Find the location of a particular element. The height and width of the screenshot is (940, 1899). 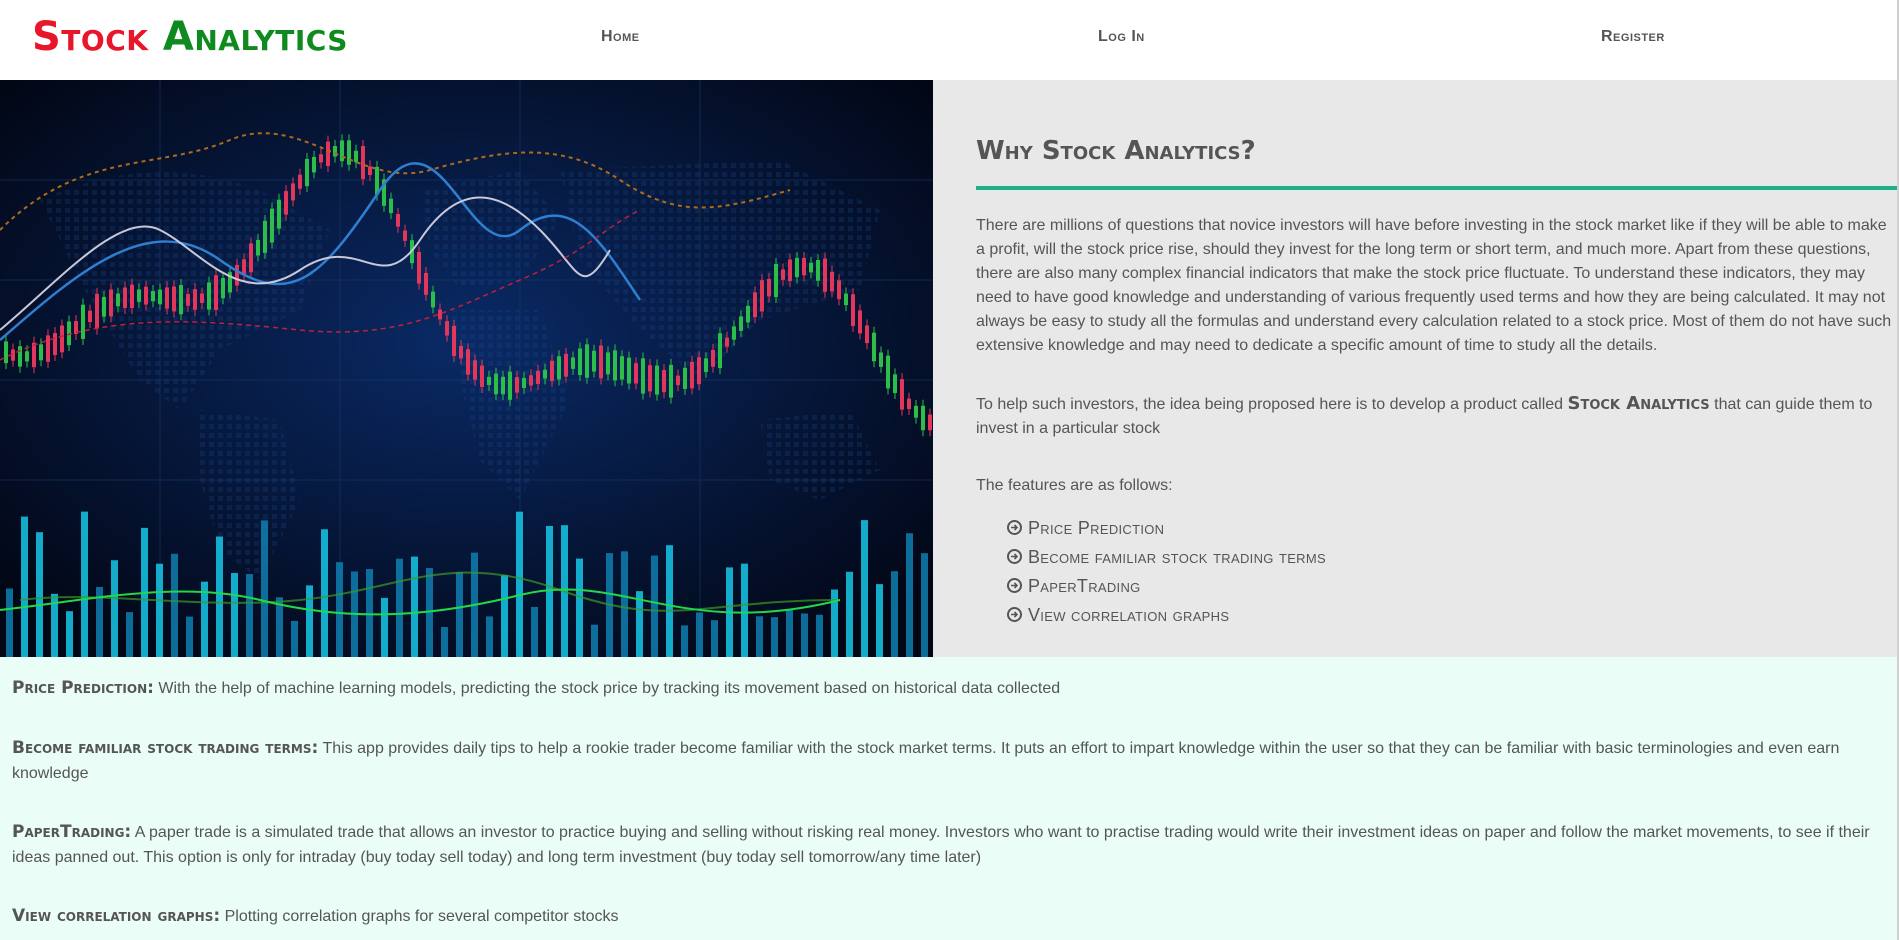

nav-login-link: Log In is located at coordinates (1121, 37).